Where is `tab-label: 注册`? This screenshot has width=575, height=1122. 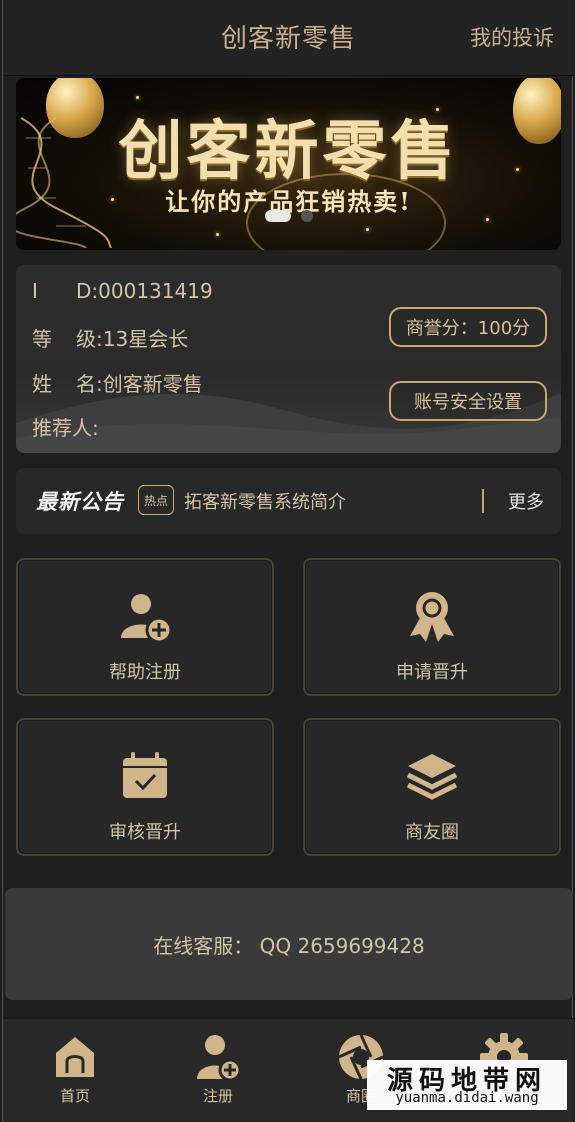 tab-label: 注册 is located at coordinates (217, 1096).